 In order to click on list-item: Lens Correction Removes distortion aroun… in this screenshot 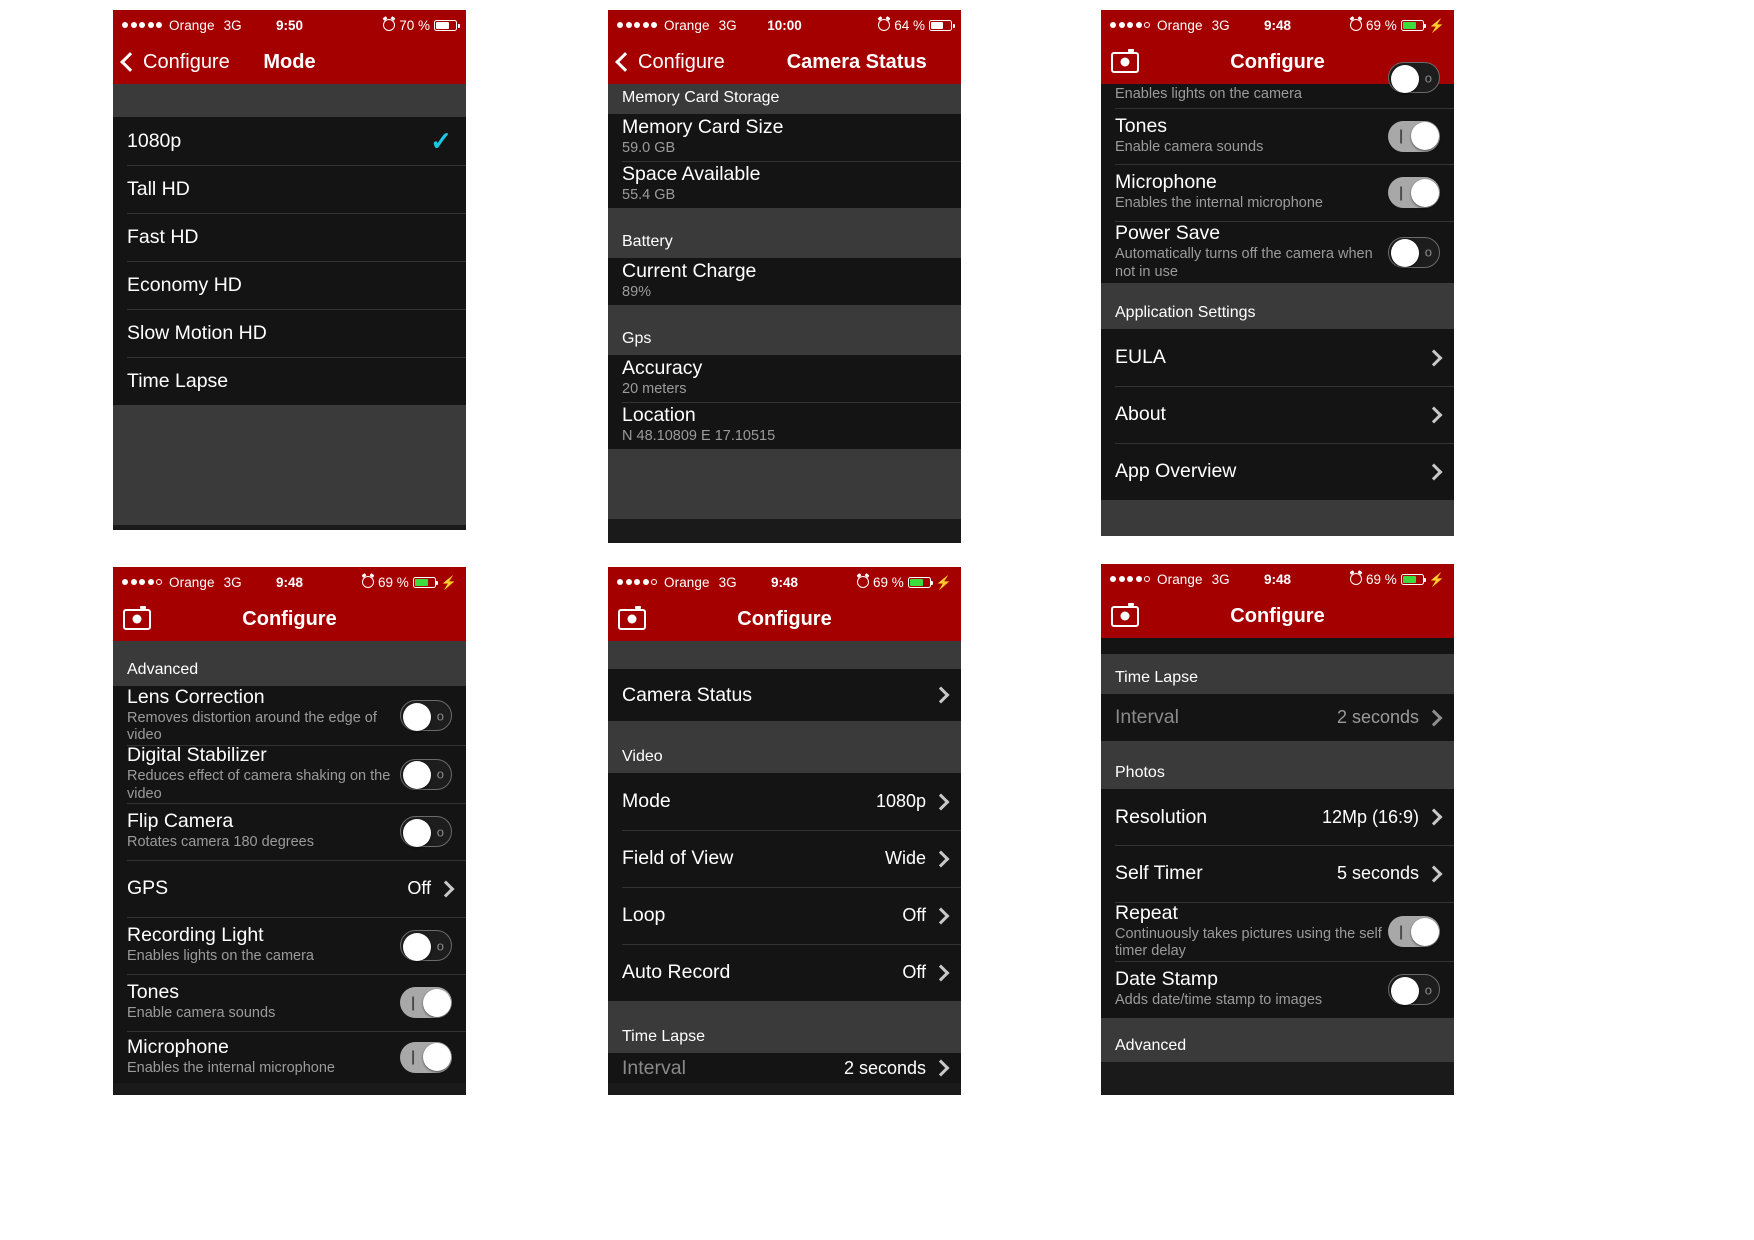, I will do `click(289, 715)`.